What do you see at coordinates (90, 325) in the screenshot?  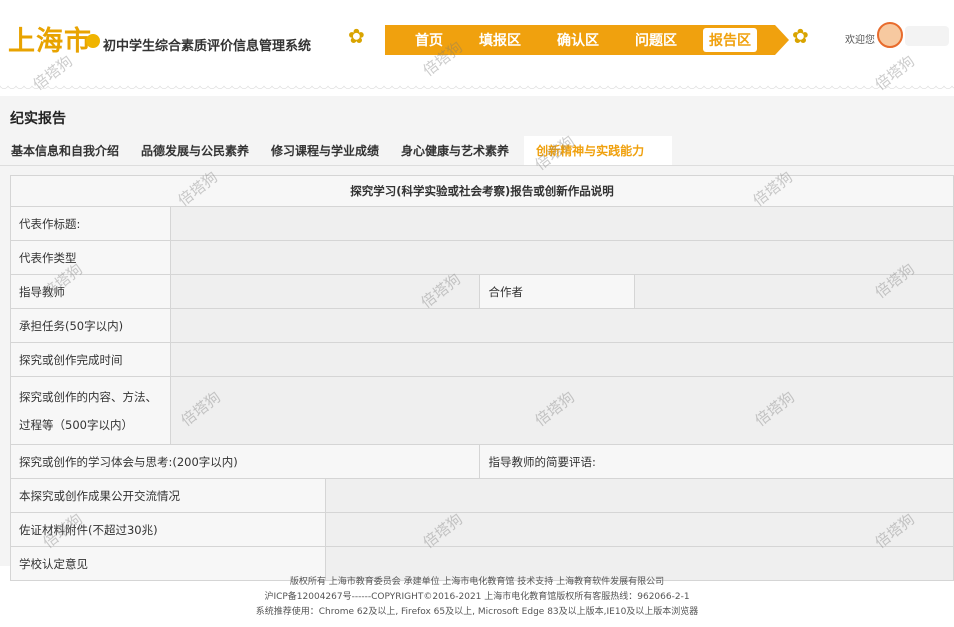 I see `task-label: 承担任务(50字以内)` at bounding box center [90, 325].